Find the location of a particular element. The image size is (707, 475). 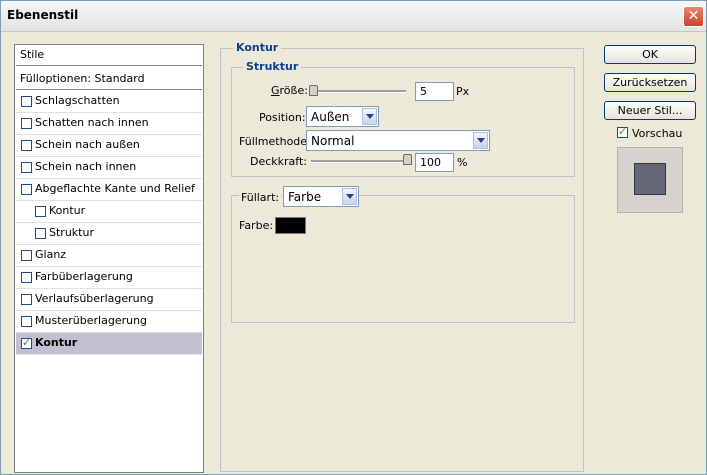

color-label: Farbe: is located at coordinates (256, 225).